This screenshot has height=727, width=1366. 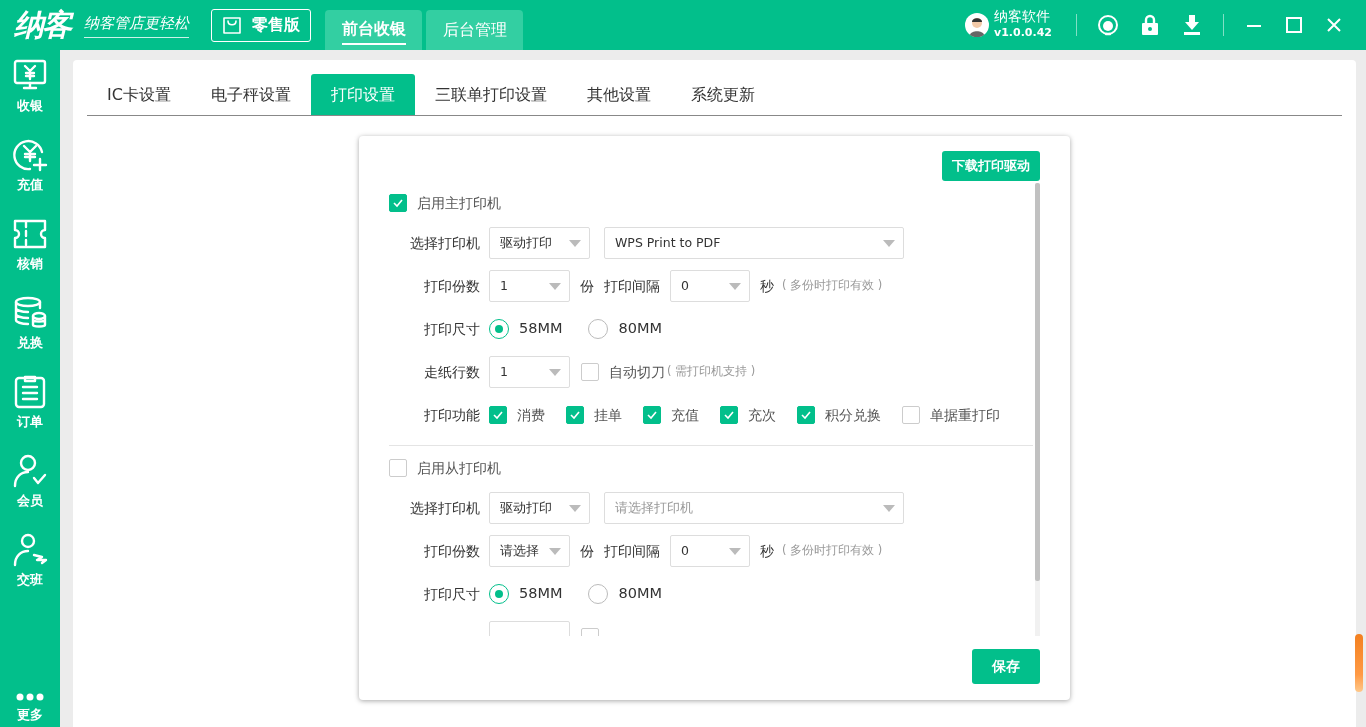 I want to click on sidebar-item: 订单, so click(x=30, y=405).